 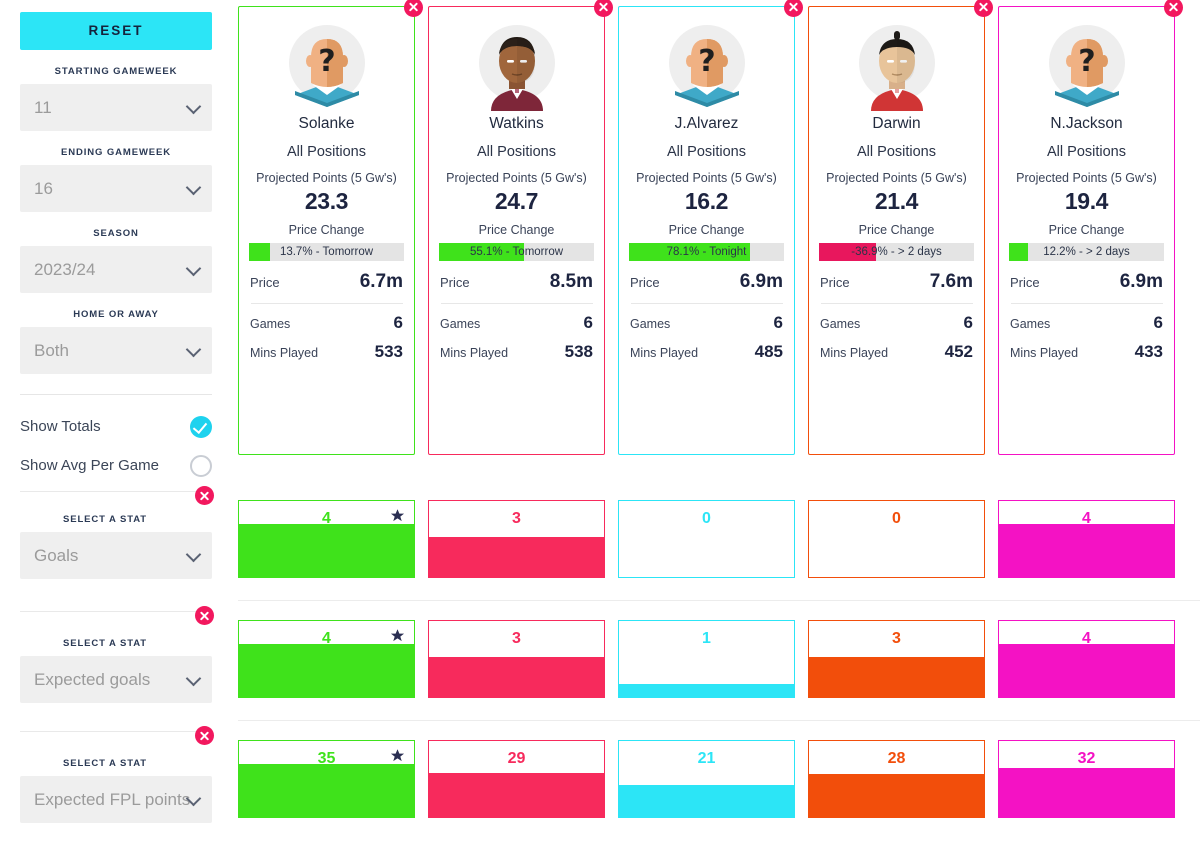 I want to click on price-change-bar: 78.1% - Tonight, so click(x=706, y=252).